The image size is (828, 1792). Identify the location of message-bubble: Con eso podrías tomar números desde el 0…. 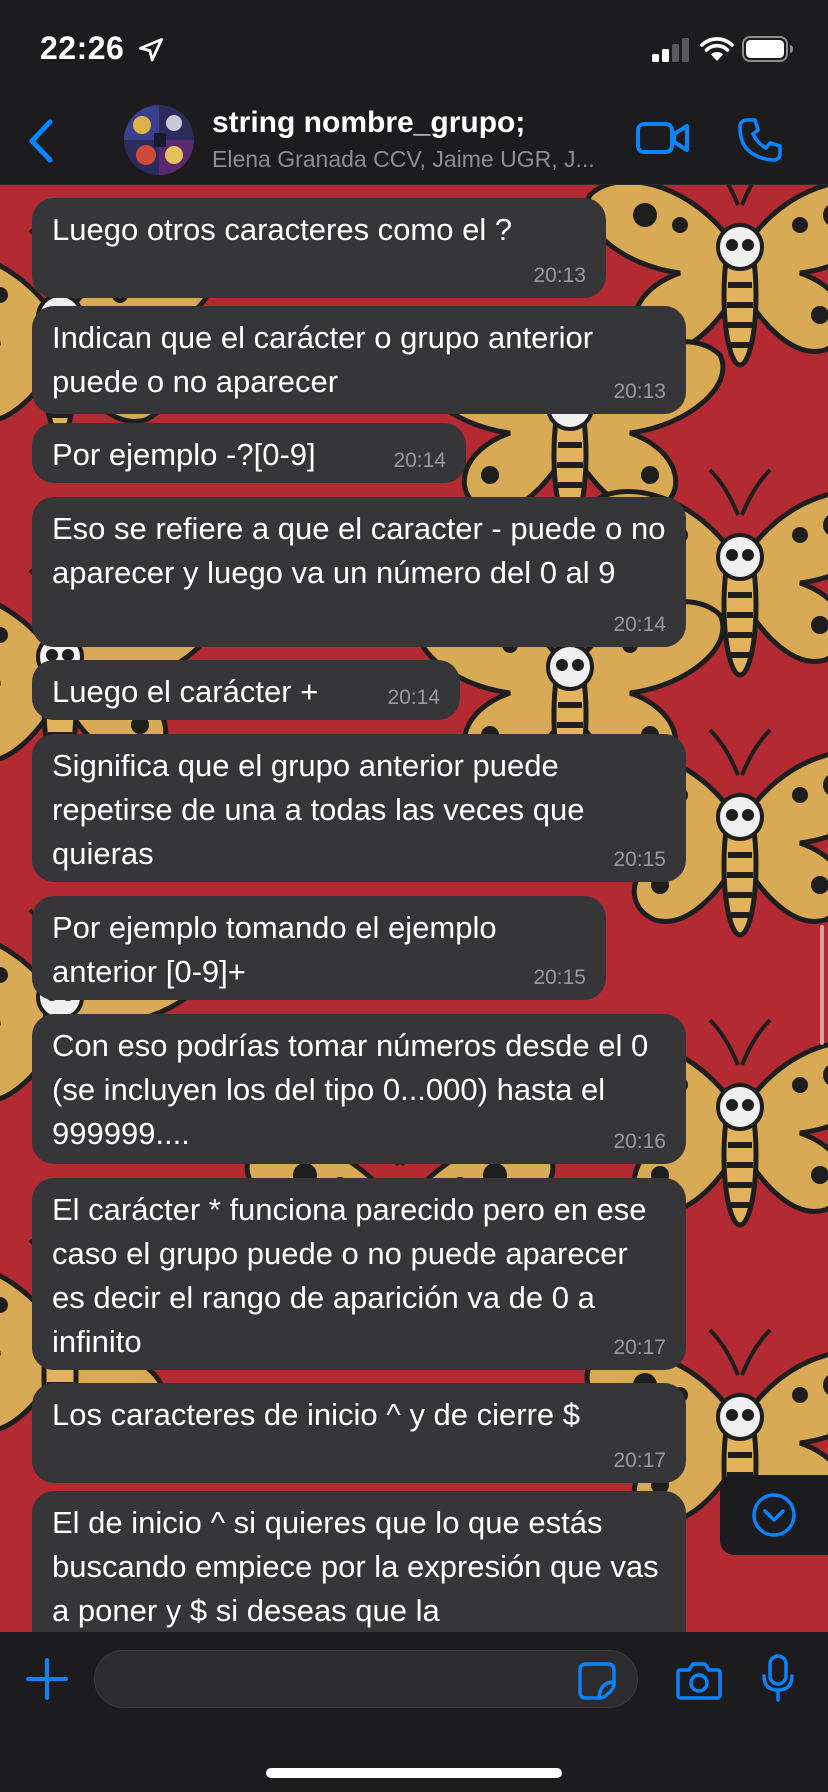
(359, 1089).